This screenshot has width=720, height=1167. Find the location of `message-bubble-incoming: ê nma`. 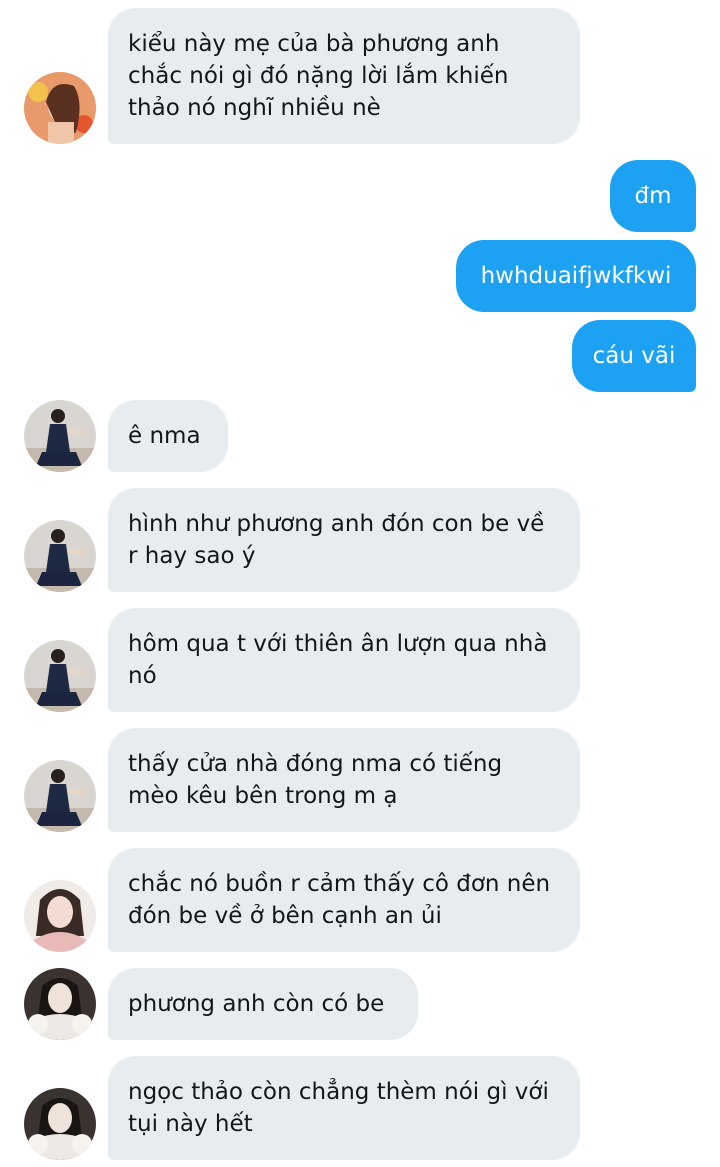

message-bubble-incoming: ê nma is located at coordinates (168, 436).